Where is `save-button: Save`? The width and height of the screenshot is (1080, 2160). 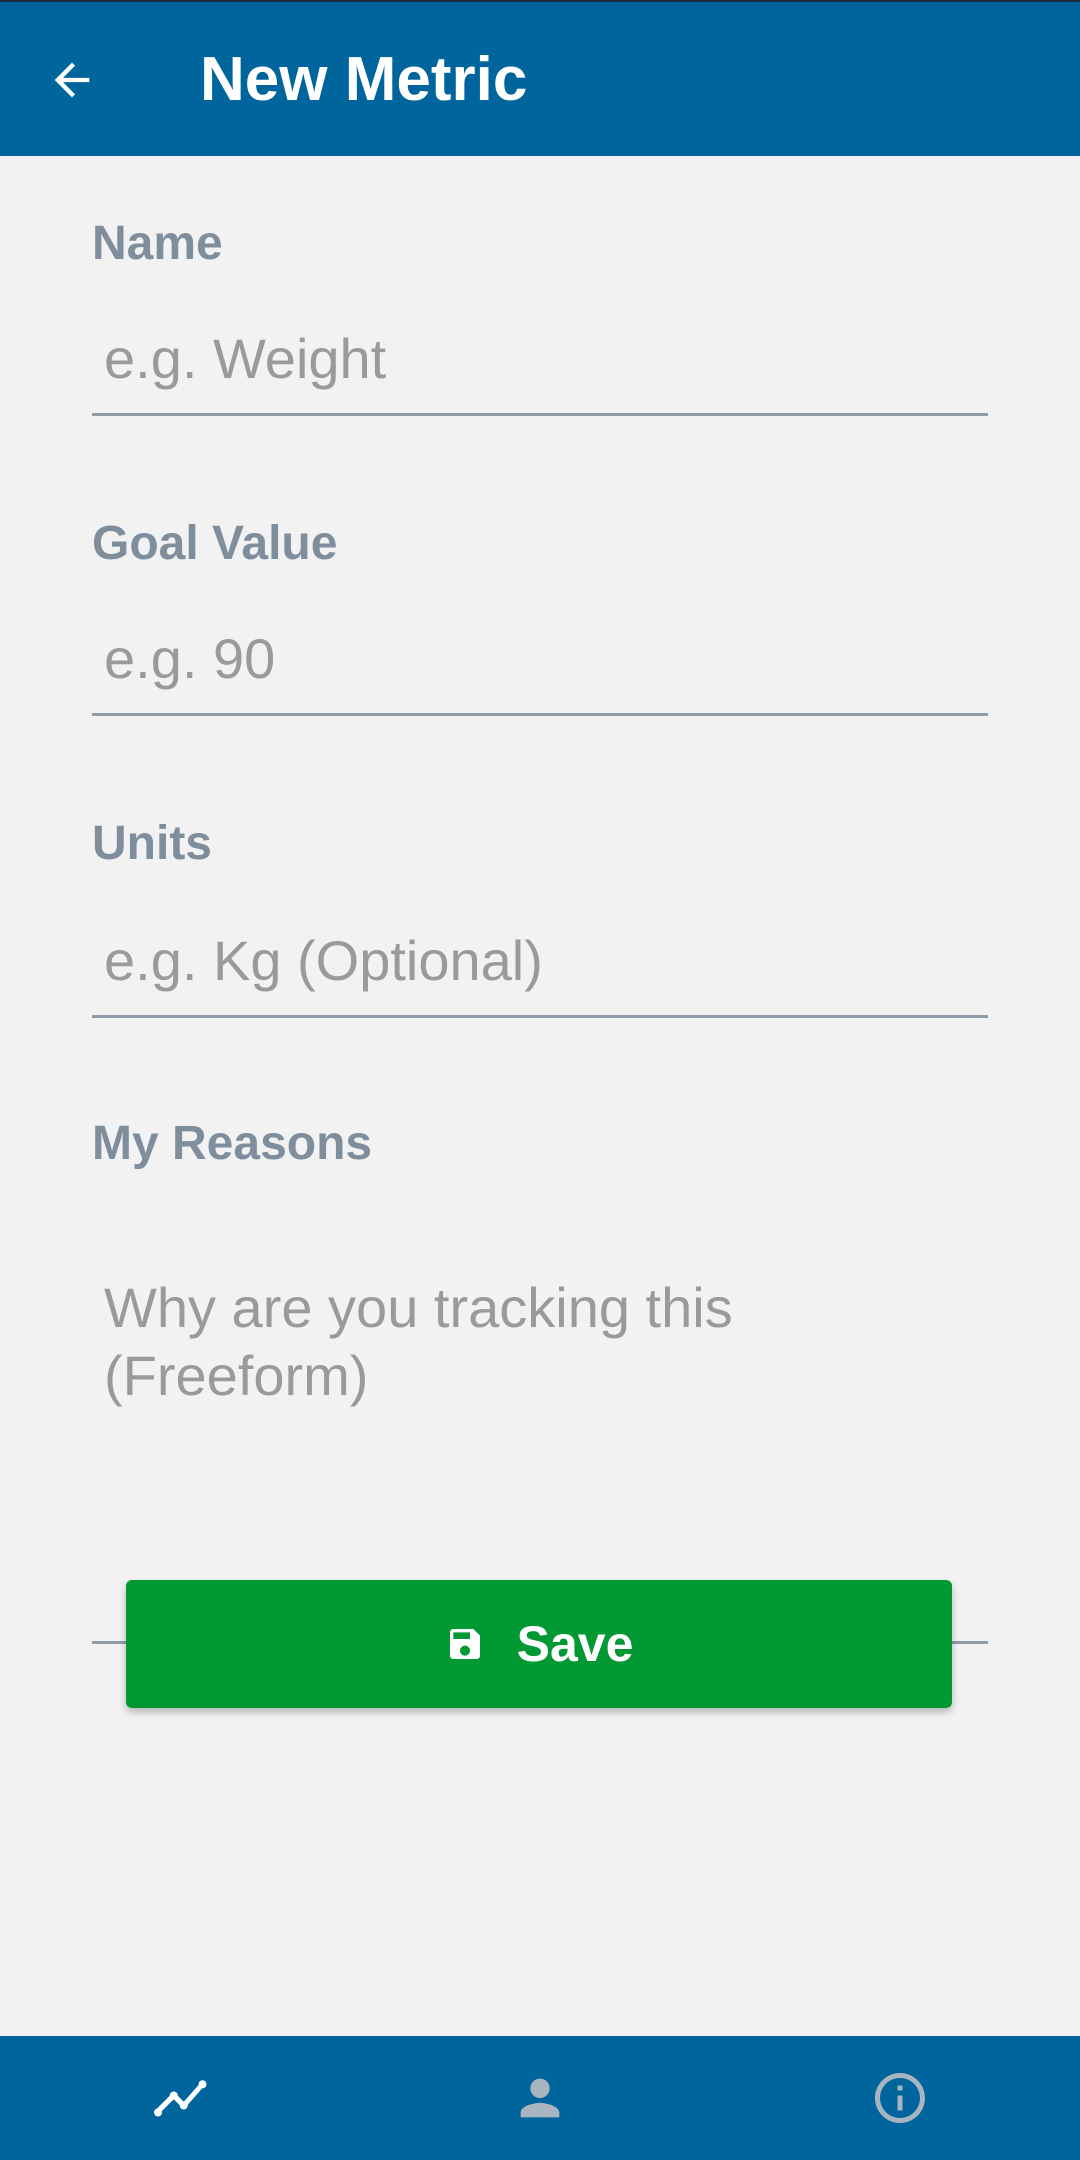 save-button: Save is located at coordinates (539, 1644).